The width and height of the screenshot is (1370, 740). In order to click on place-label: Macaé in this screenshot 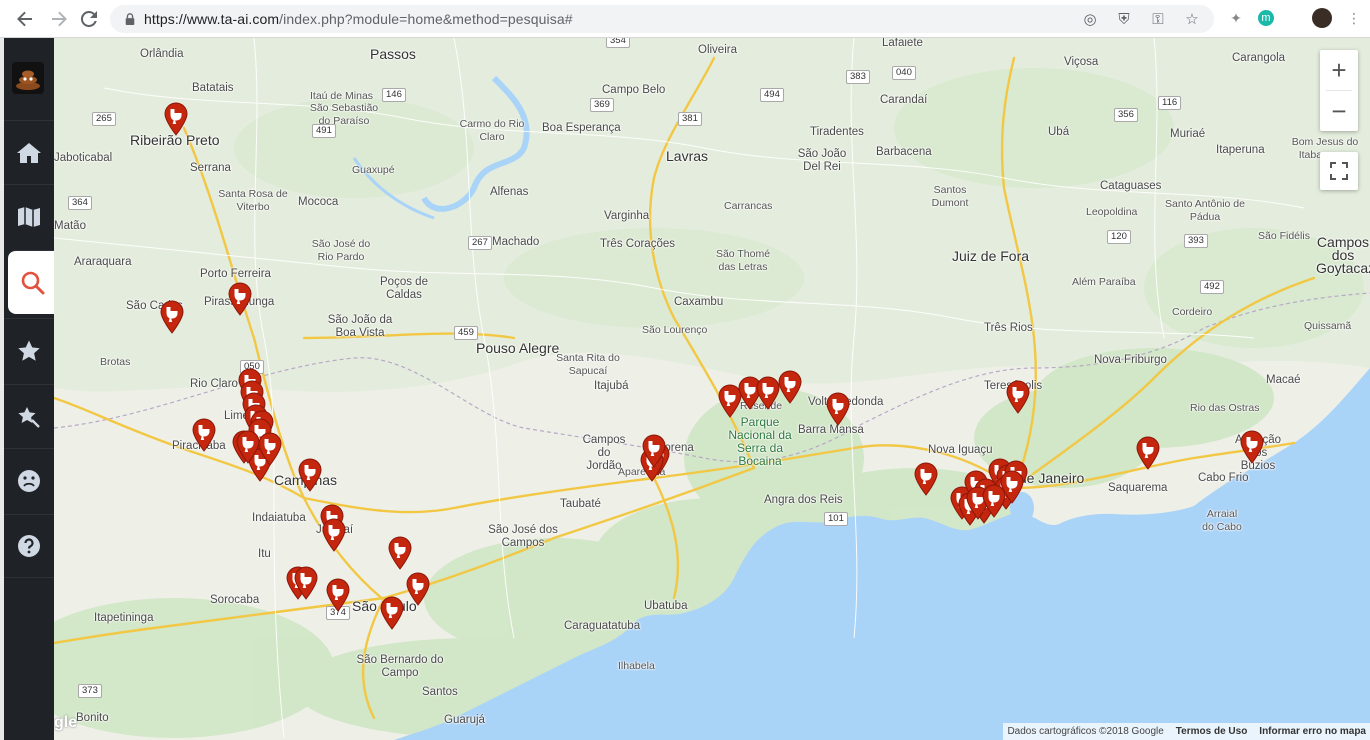, I will do `click(1283, 380)`.